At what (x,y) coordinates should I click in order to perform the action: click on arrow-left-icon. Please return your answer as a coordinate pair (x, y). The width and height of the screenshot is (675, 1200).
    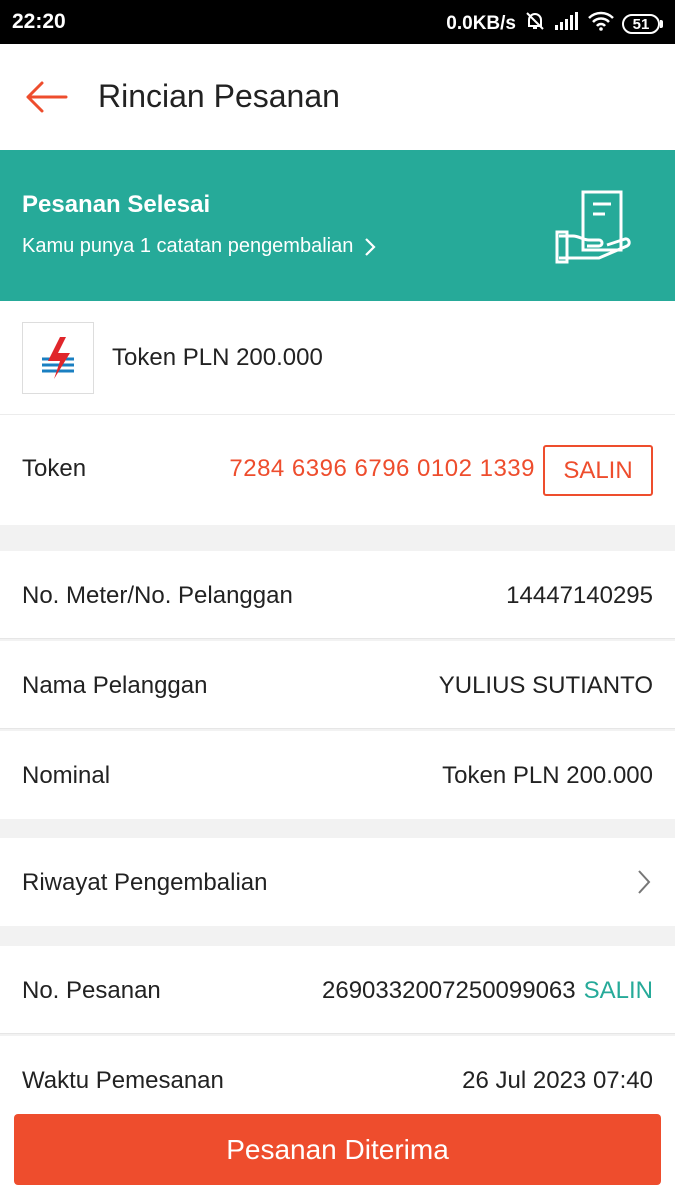
    Looking at the image, I should click on (47, 97).